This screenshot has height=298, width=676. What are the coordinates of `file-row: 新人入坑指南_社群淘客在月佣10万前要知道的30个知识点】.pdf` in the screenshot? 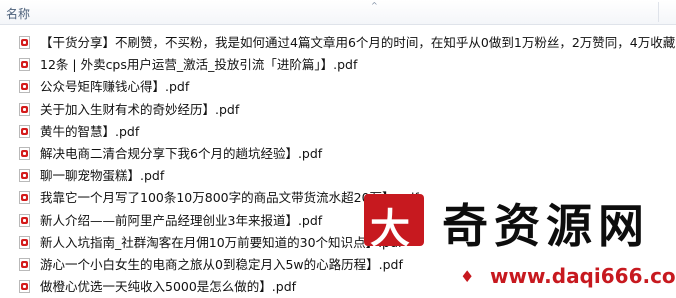 It's located at (338, 243).